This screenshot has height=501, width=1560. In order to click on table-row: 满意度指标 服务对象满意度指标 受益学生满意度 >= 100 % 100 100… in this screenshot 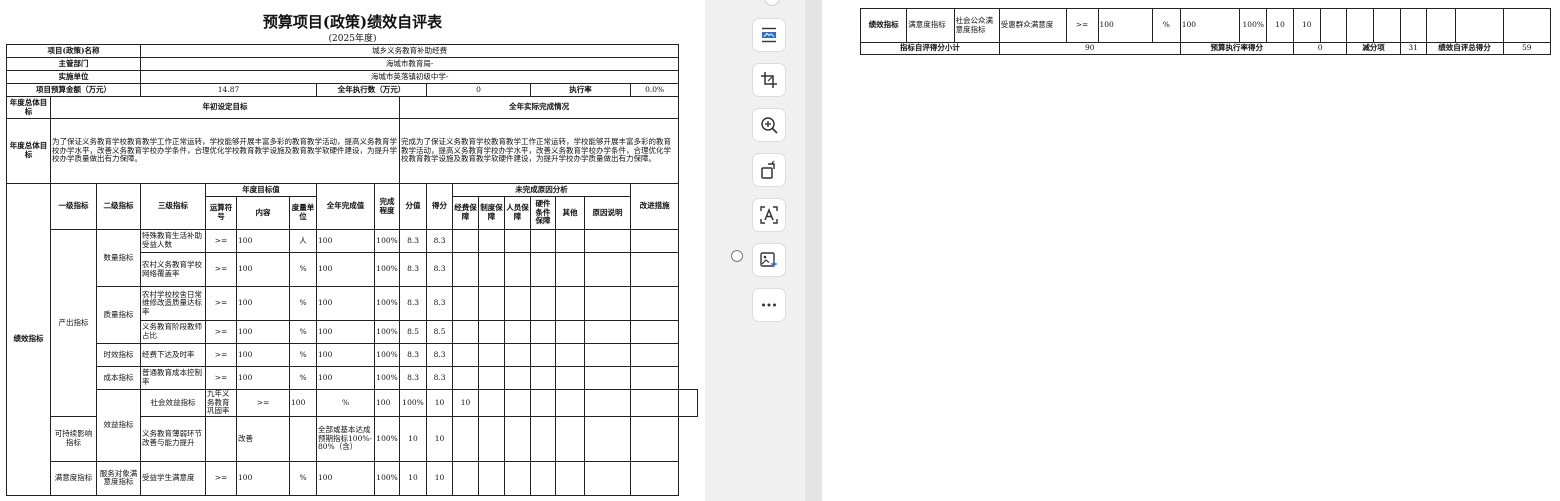, I will do `click(352, 478)`.